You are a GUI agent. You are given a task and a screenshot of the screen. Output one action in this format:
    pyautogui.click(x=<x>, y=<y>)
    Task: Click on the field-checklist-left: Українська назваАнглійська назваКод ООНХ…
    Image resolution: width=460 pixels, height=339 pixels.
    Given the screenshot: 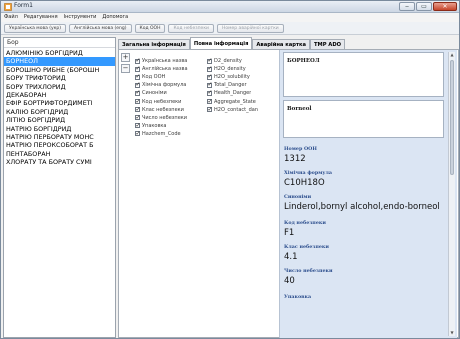 What is the action you would take?
    pyautogui.click(x=171, y=97)
    